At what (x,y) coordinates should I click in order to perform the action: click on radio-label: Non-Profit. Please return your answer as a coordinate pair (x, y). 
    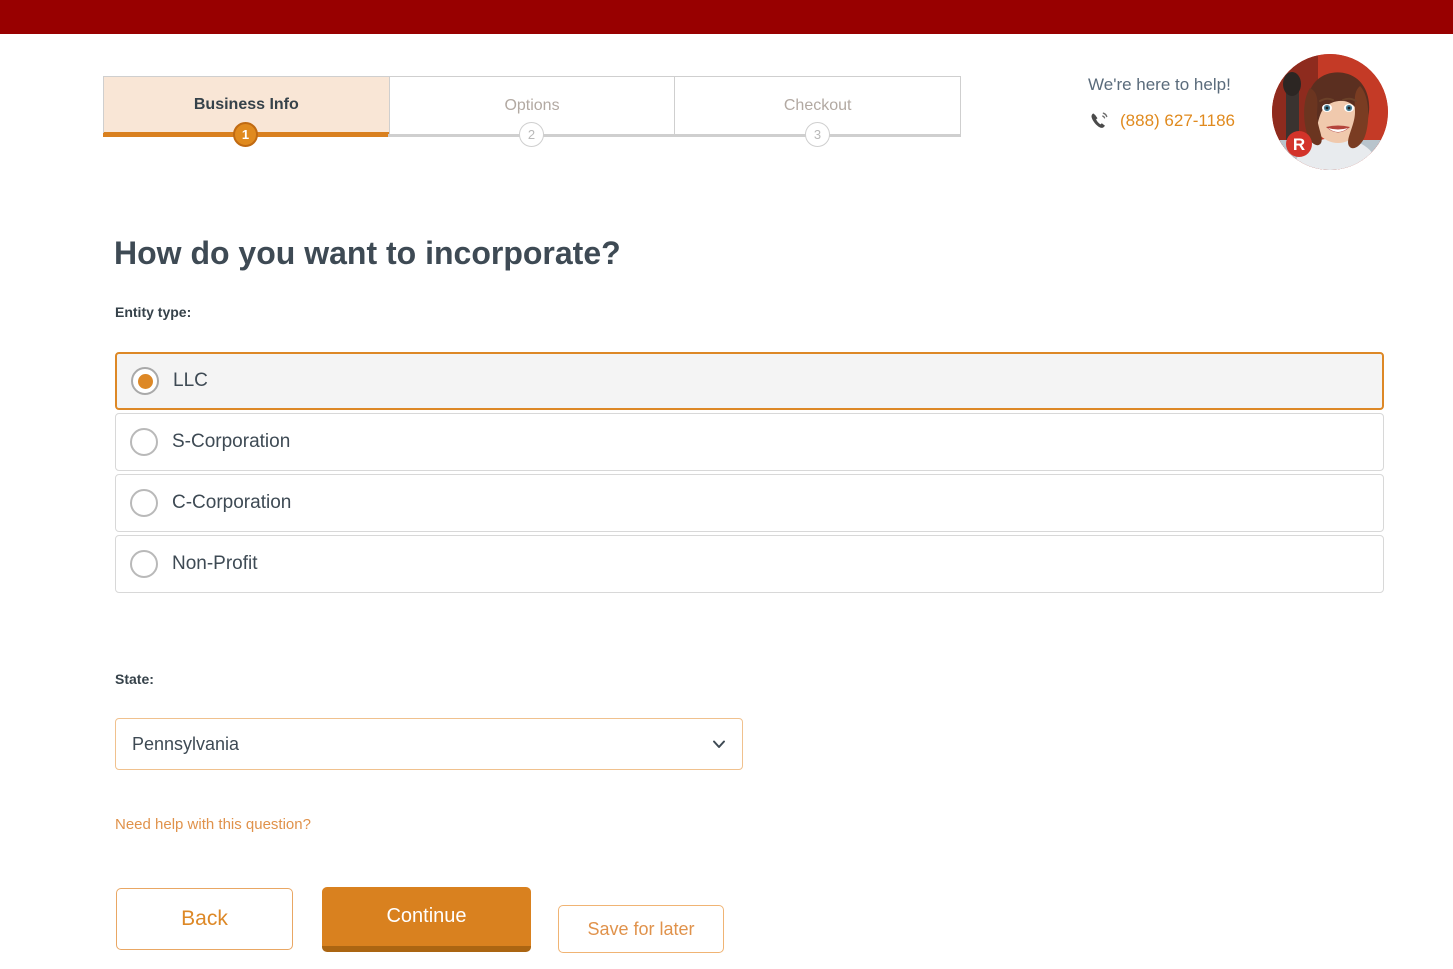
    Looking at the image, I should click on (215, 563).